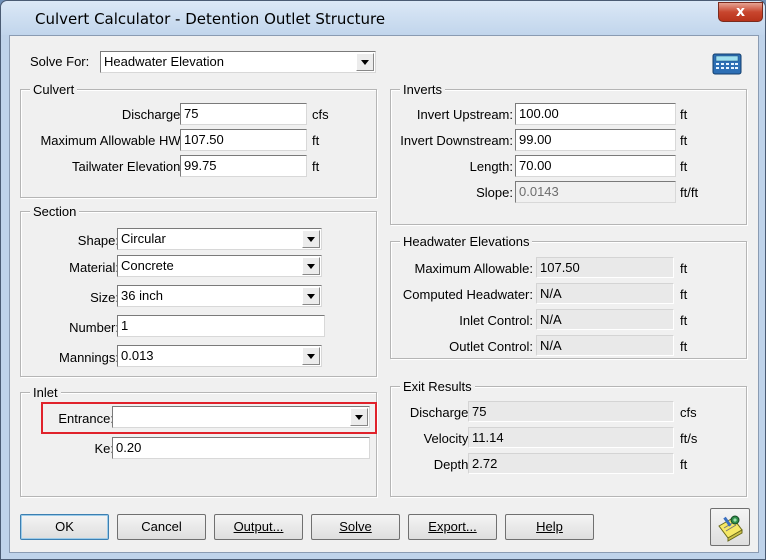 The height and width of the screenshot is (560, 766). I want to click on solve-button: Solve, so click(355, 527).